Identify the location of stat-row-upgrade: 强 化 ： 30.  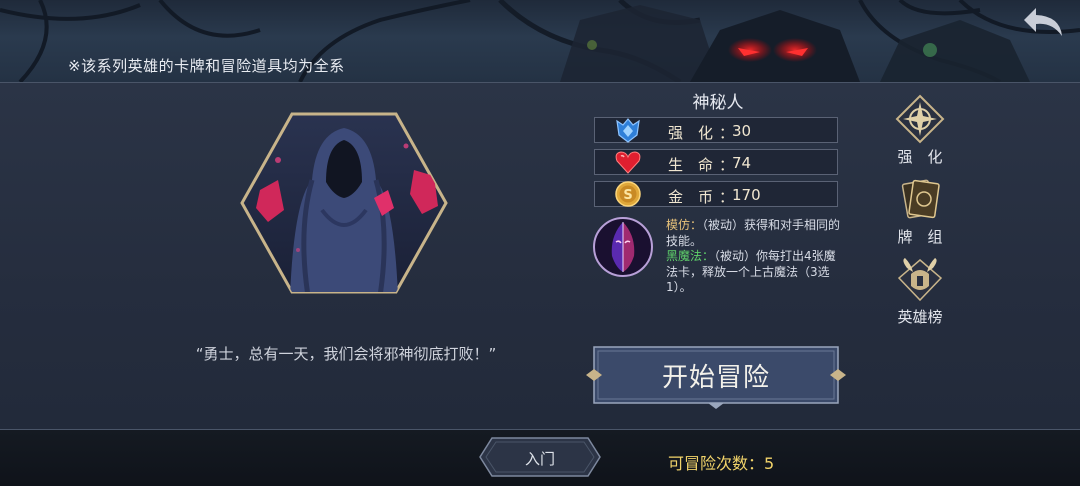
(716, 130).